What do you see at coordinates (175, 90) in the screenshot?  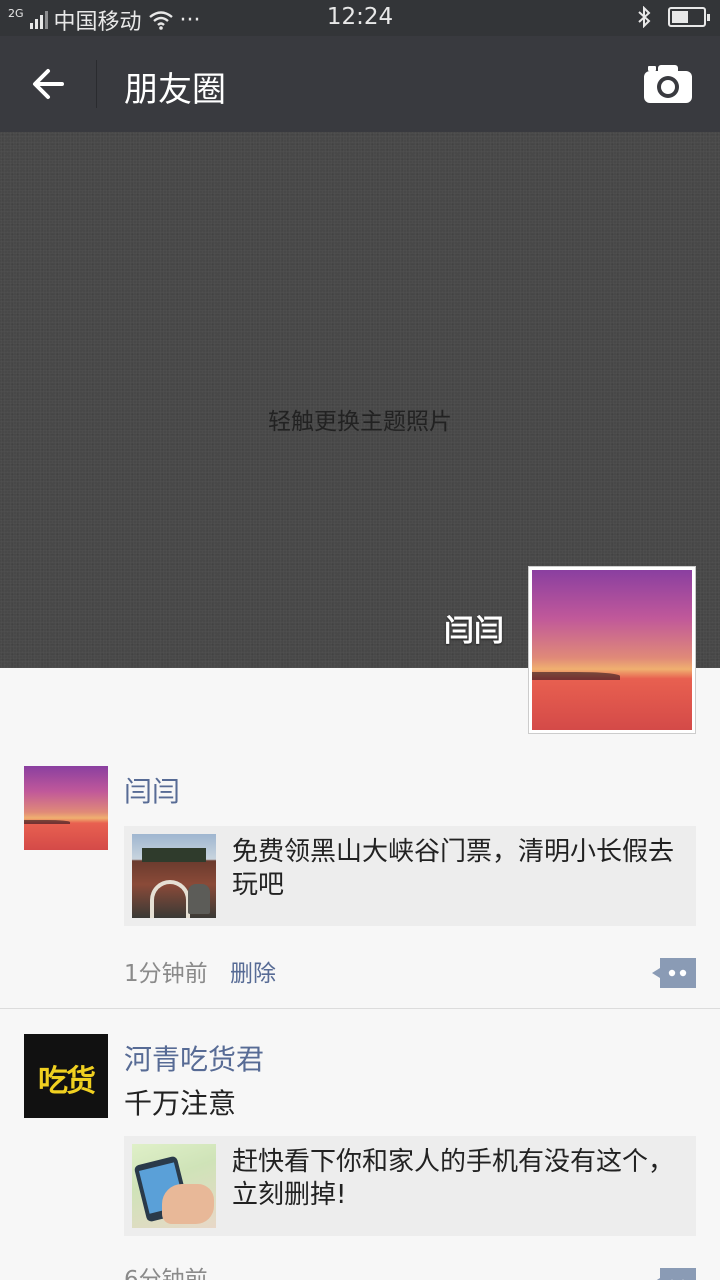 I see `page-title: 朋友圈` at bounding box center [175, 90].